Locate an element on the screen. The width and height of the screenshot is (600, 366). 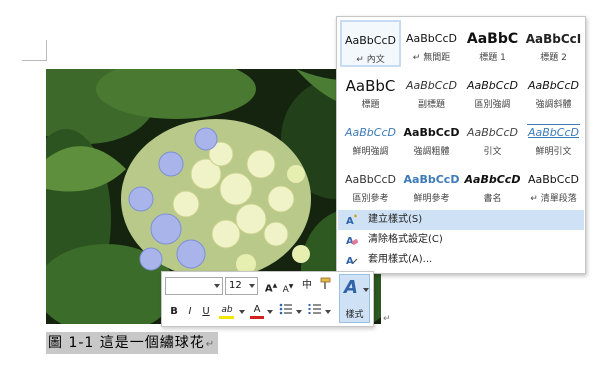
style-11-cell: AaBbCcD 引文 is located at coordinates (492, 137).